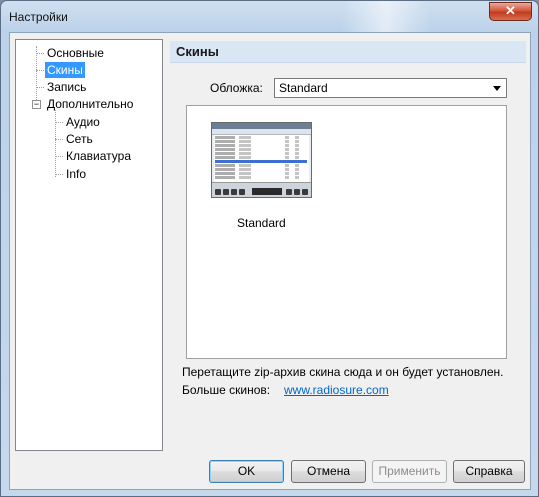 This screenshot has width=539, height=497. Describe the element at coordinates (65, 70) in the screenshot. I see `tree-item-skins: Скины` at that location.